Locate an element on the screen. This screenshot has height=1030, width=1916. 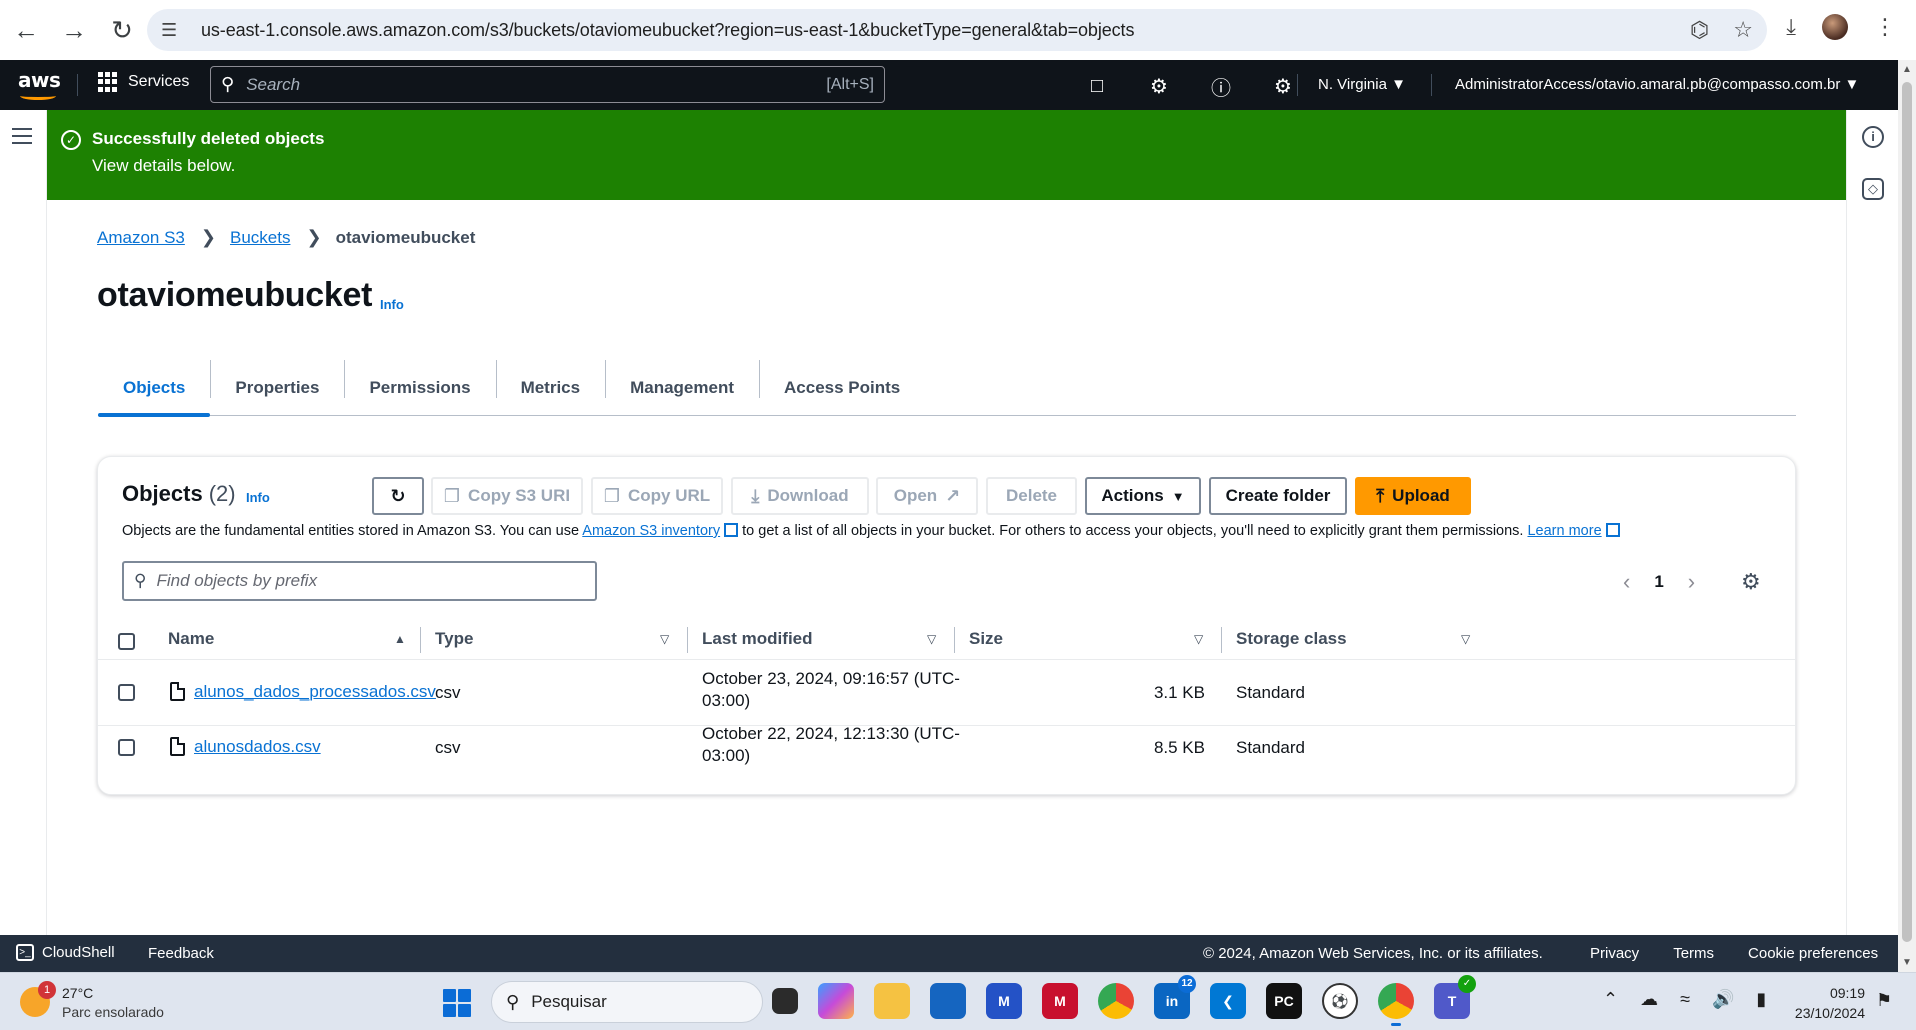
delete-button: Delete is located at coordinates (1031, 496).